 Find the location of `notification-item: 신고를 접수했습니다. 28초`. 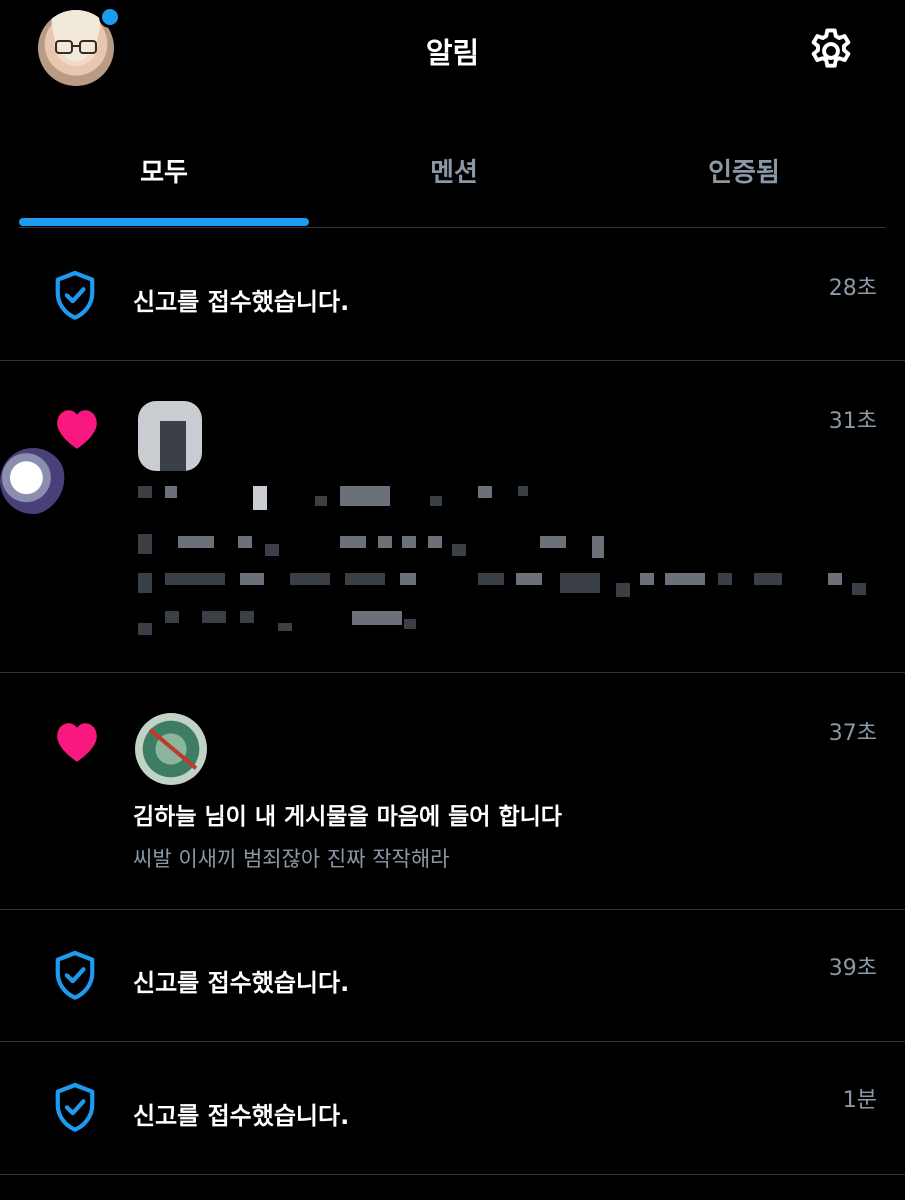

notification-item: 신고를 접수했습니다. 28초 is located at coordinates (452, 295).